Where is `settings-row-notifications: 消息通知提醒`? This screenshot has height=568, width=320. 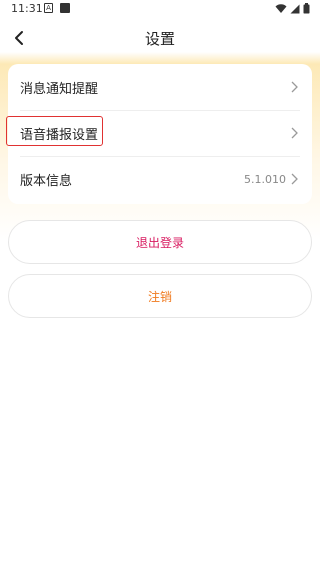 settings-row-notifications: 消息通知提醒 is located at coordinates (160, 87).